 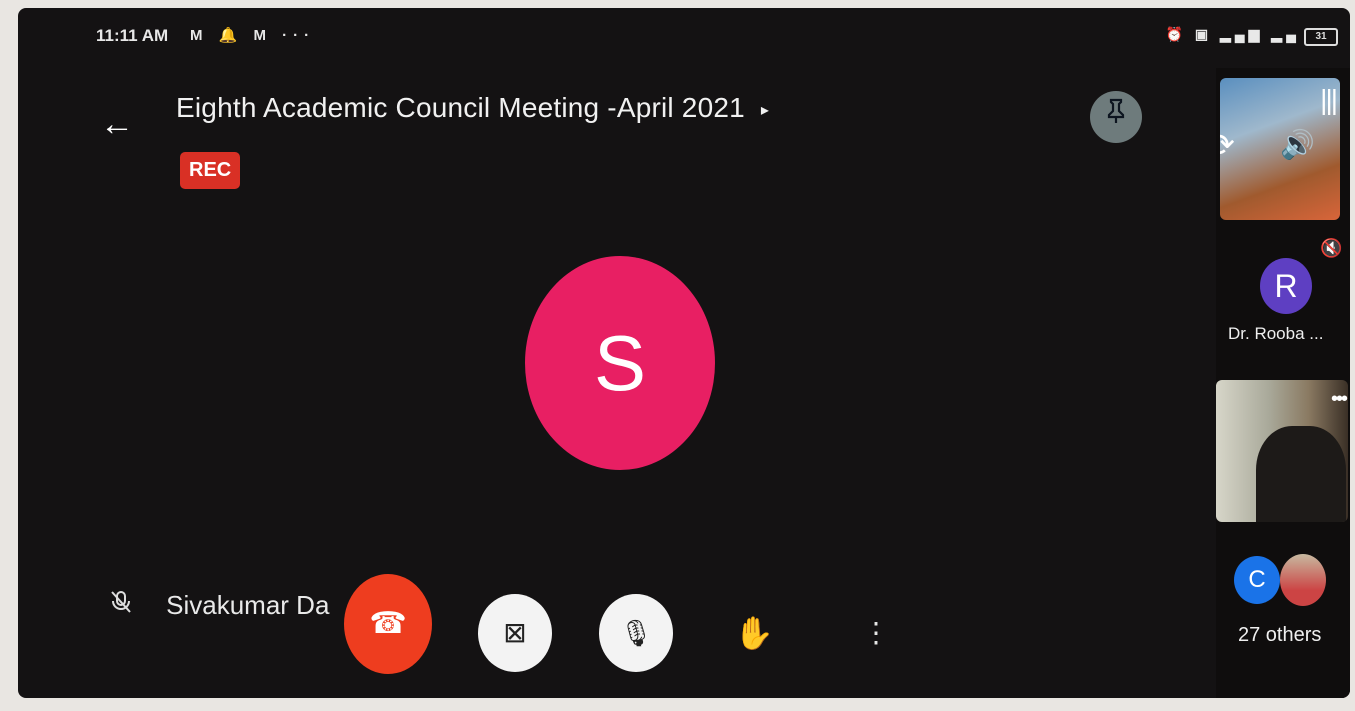 What do you see at coordinates (1303, 580) in the screenshot?
I see `others-avatar-photo` at bounding box center [1303, 580].